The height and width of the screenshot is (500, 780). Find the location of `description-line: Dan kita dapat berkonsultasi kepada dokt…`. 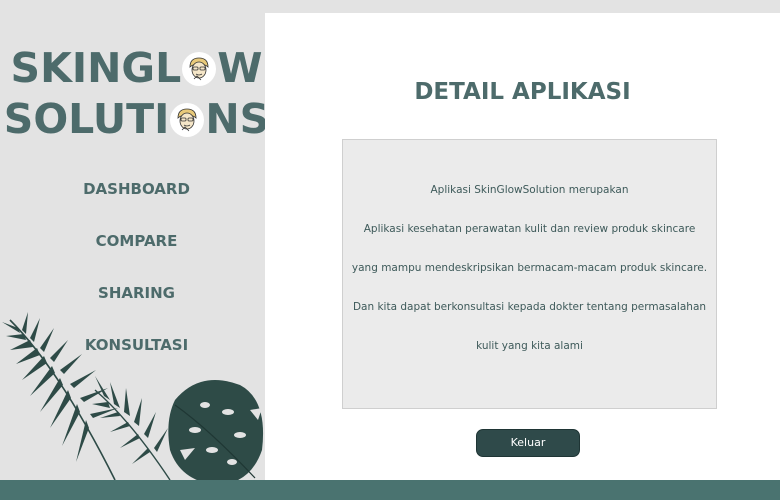

description-line: Dan kita dapat berkonsultasi kepada dokt… is located at coordinates (529, 307).